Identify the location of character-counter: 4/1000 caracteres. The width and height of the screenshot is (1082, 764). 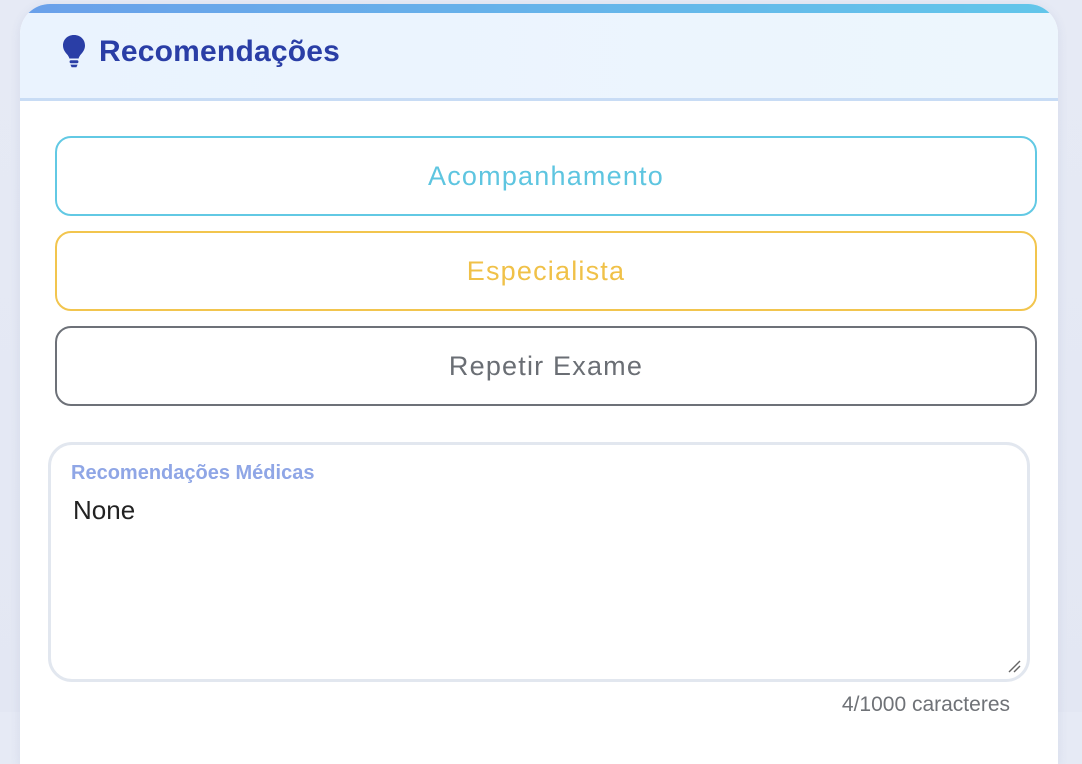
(925, 704).